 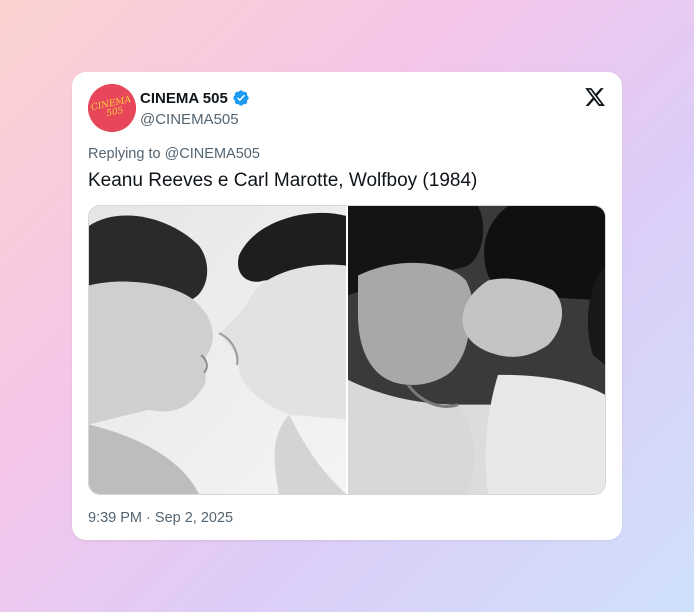 What do you see at coordinates (124, 154) in the screenshot?
I see `replying-to-prefix: Replying to` at bounding box center [124, 154].